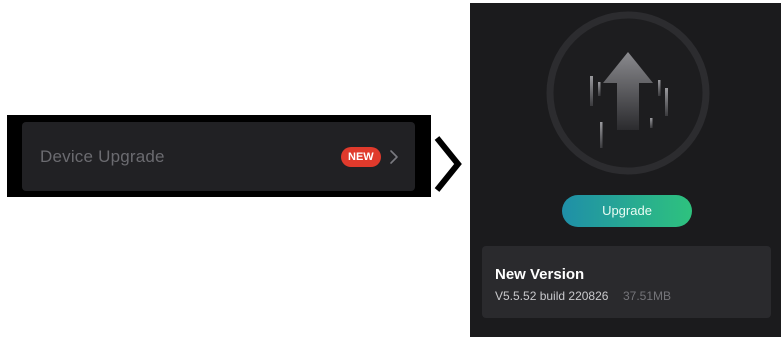 The width and height of the screenshot is (781, 337). What do you see at coordinates (627, 211) in the screenshot?
I see `upgrade-button: Upgrade` at bounding box center [627, 211].